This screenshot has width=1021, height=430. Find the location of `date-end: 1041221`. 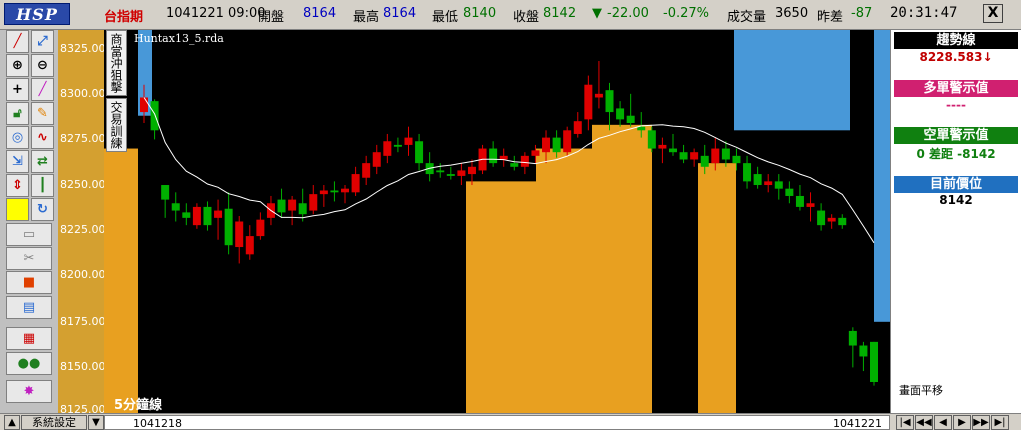

date-end: 1041221 is located at coordinates (857, 423).